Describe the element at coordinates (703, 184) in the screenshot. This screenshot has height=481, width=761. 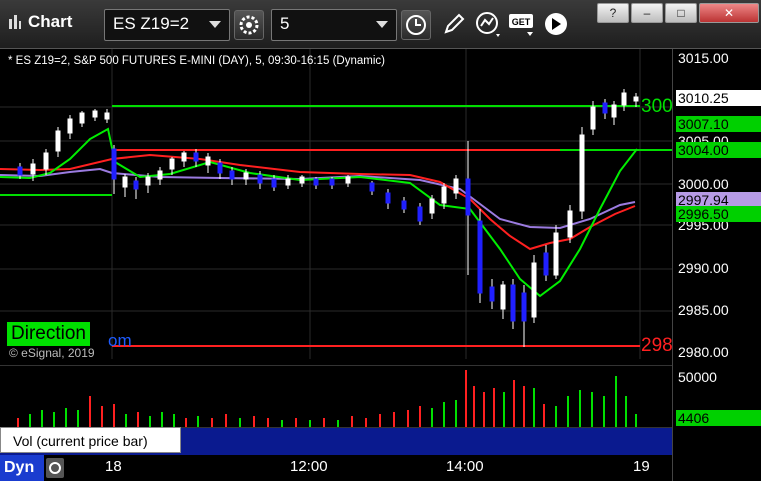
I see `price-tick: 3000.00` at that location.